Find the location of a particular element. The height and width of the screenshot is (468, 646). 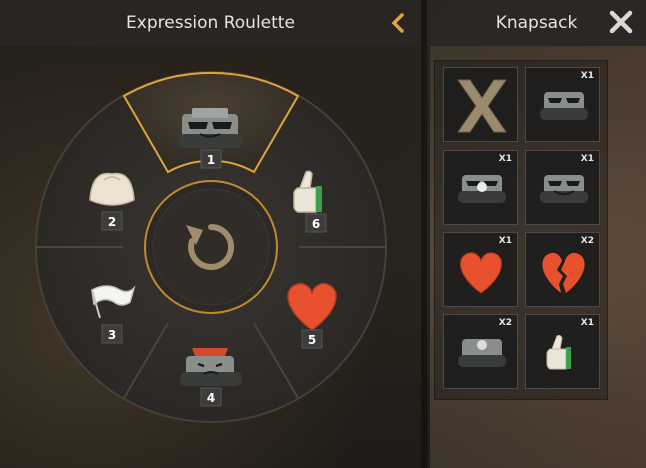

knapsack-slot-3: X1 is located at coordinates (480, 187).